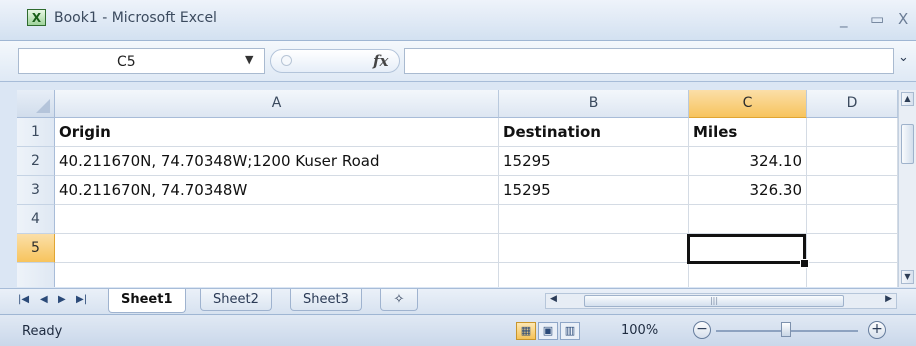 The width and height of the screenshot is (916, 346). I want to click on cell-a3: 40.211670N, 74.70348W, so click(277, 190).